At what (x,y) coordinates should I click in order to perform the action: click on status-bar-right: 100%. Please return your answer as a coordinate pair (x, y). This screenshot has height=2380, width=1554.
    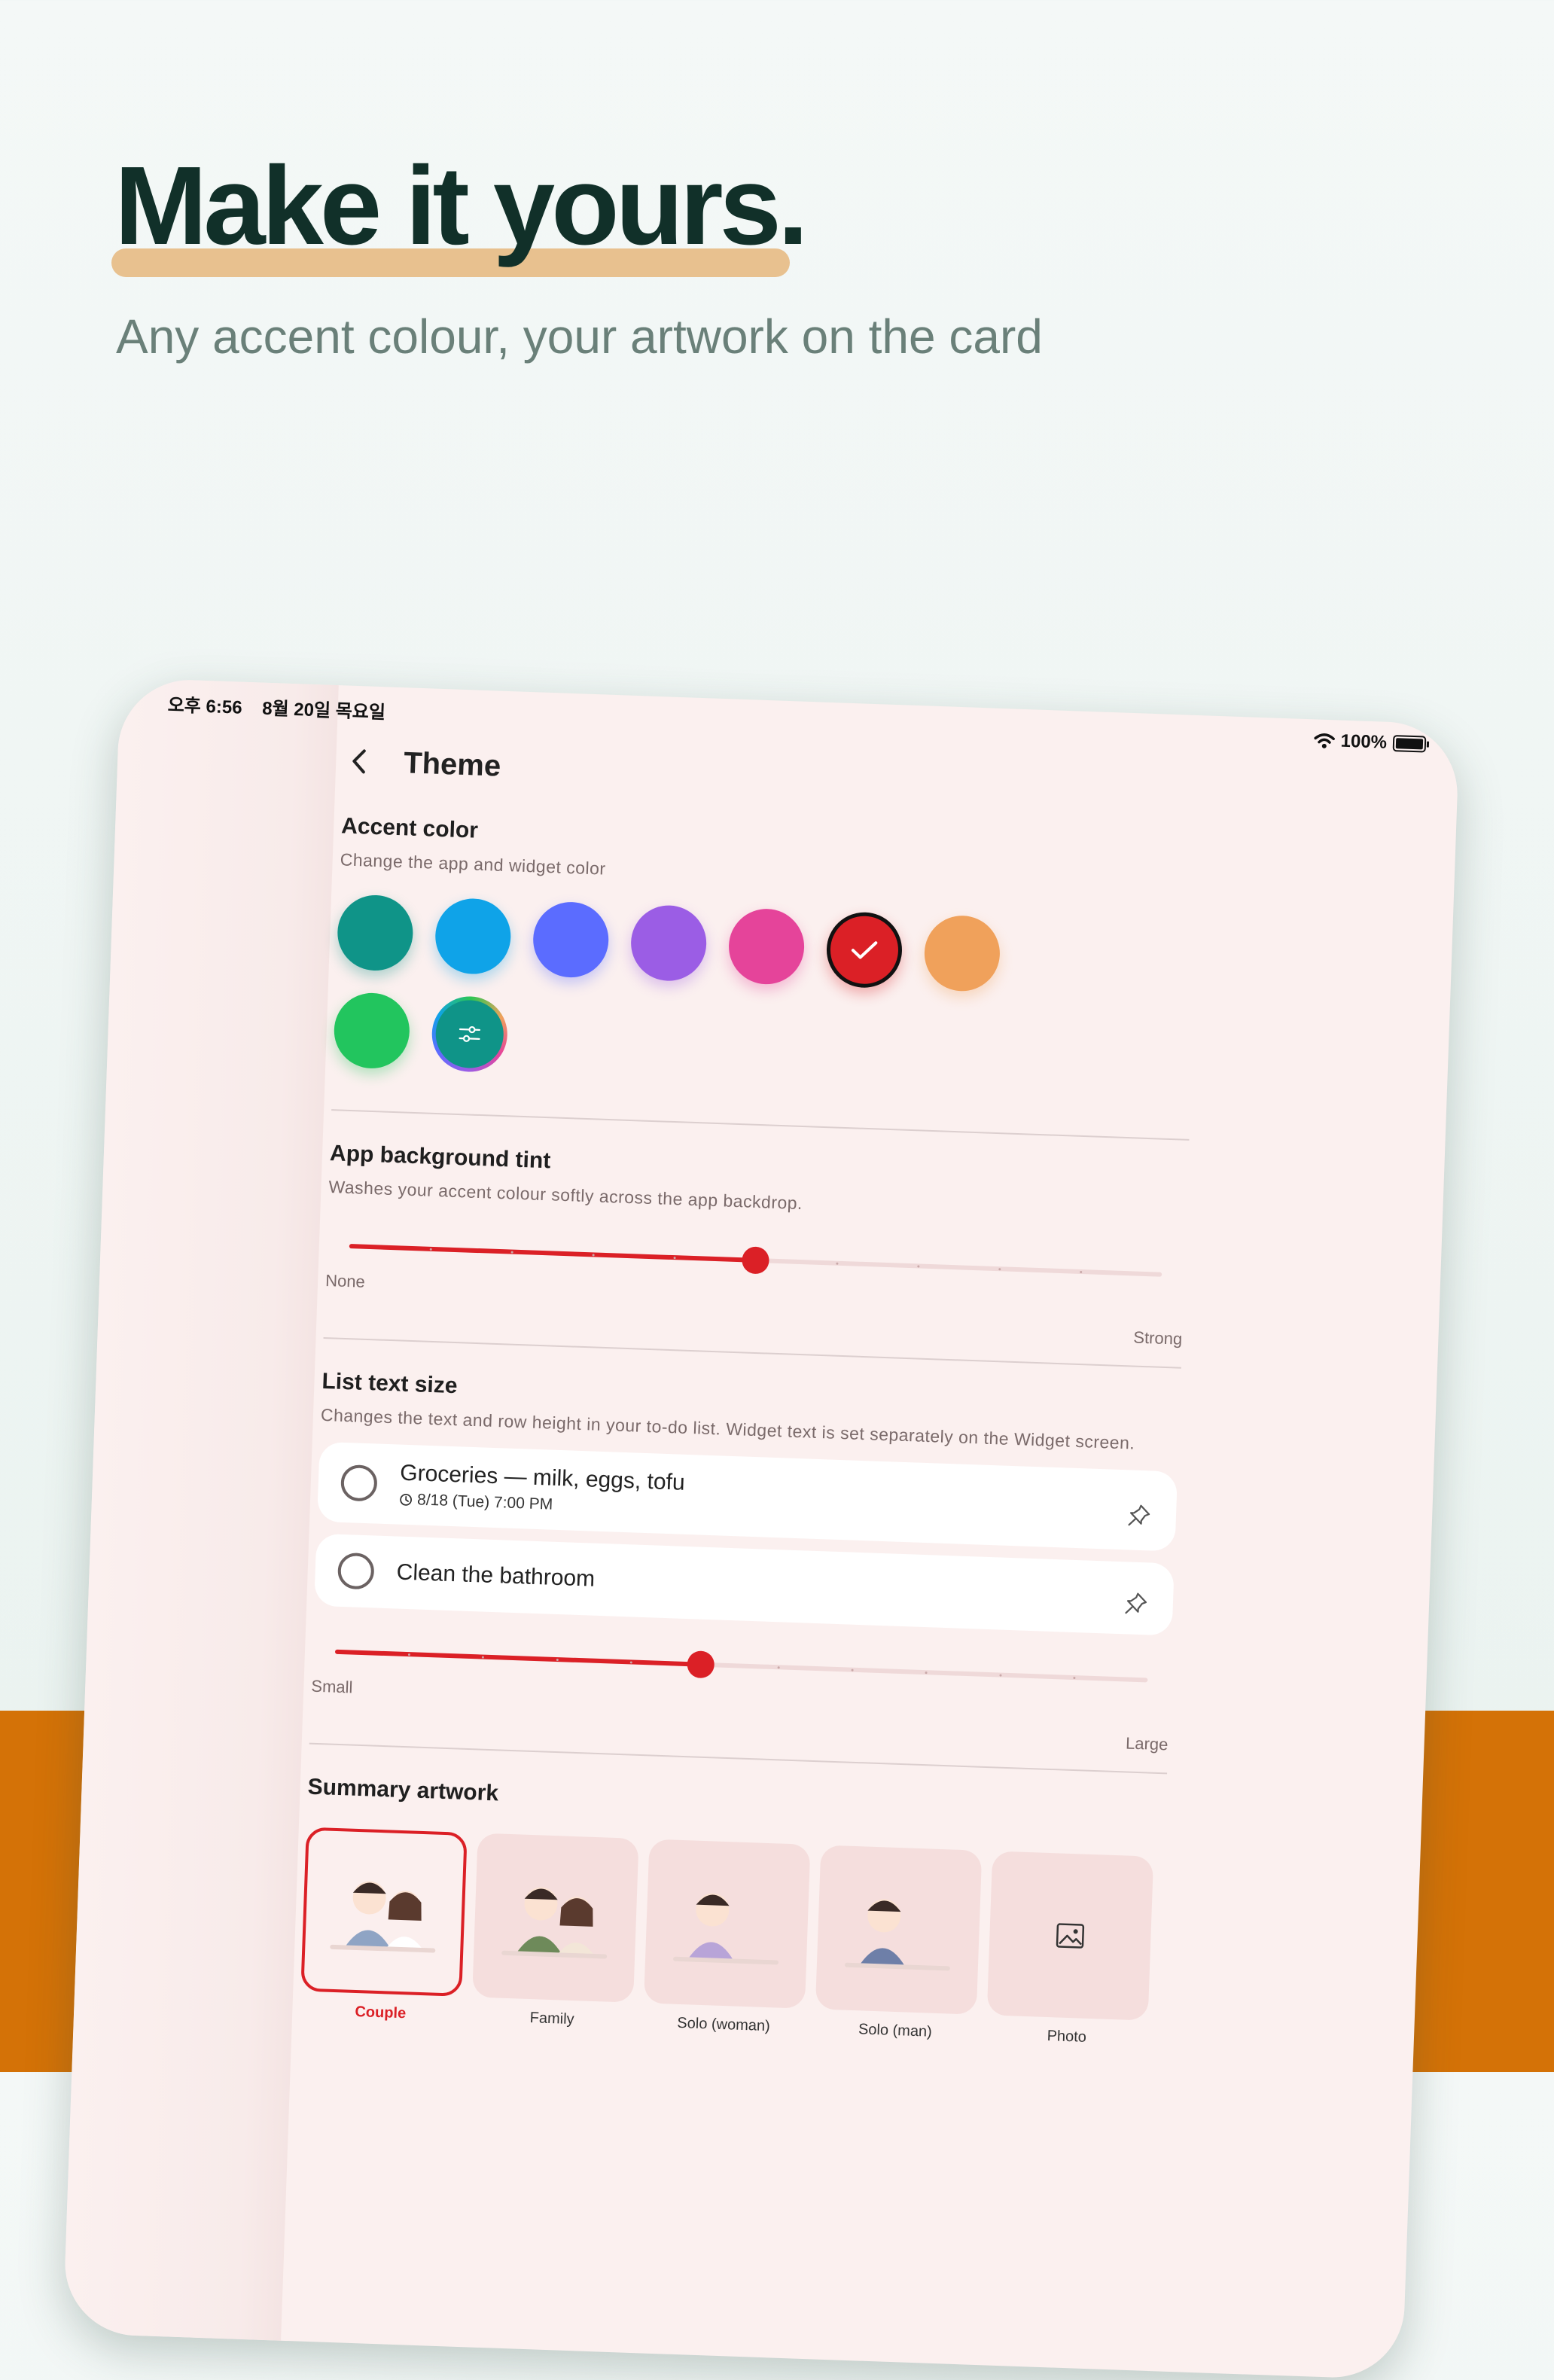
    Looking at the image, I should click on (1370, 742).